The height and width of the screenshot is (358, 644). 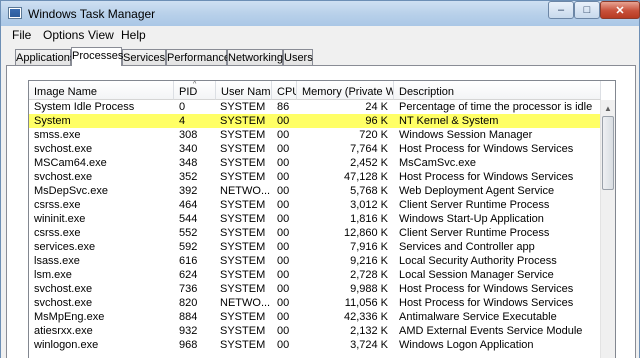 What do you see at coordinates (188, 219) in the screenshot?
I see `cell-pid: 544` at bounding box center [188, 219].